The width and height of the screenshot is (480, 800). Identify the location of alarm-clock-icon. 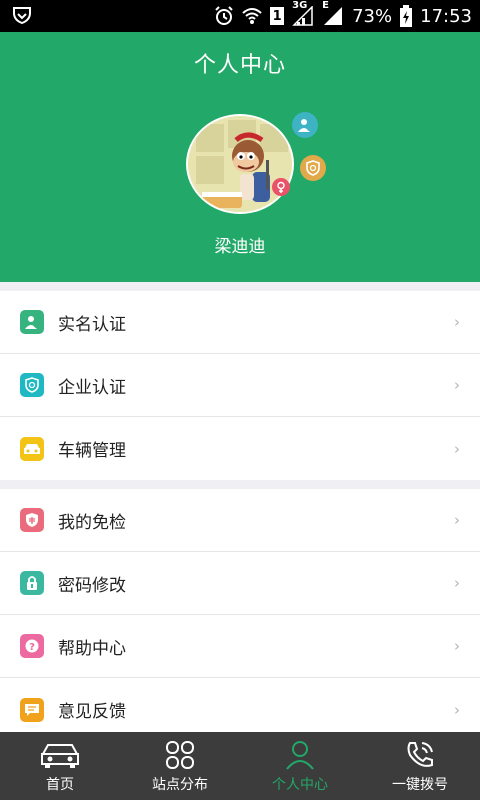
(224, 16).